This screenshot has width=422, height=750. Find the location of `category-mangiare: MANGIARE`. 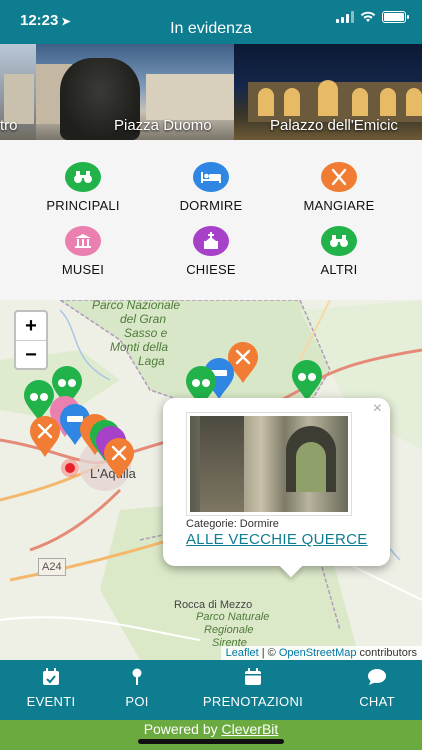

category-mangiare: MANGIARE is located at coordinates (339, 187).